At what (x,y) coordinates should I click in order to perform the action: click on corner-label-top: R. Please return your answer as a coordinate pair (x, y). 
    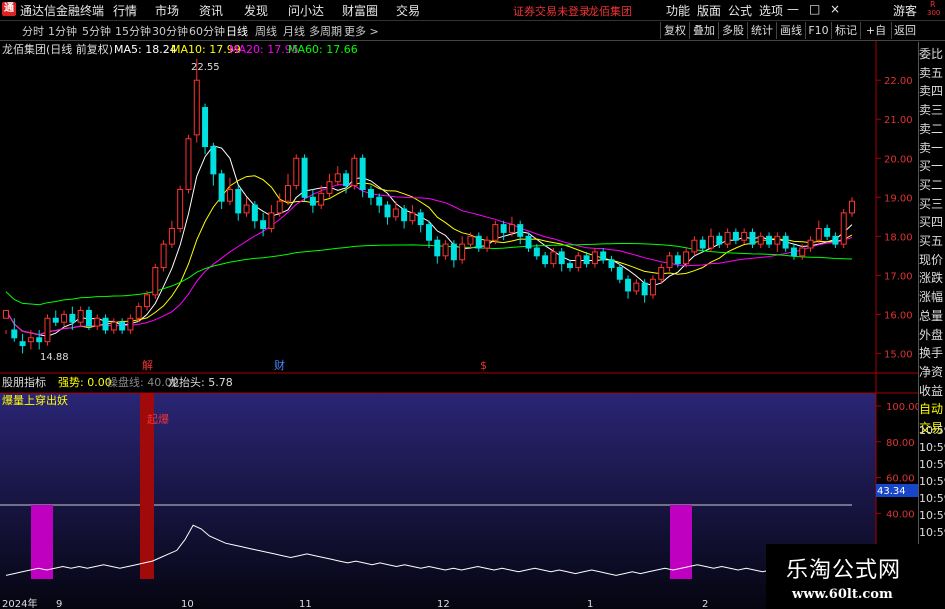
    Looking at the image, I should click on (933, 4).